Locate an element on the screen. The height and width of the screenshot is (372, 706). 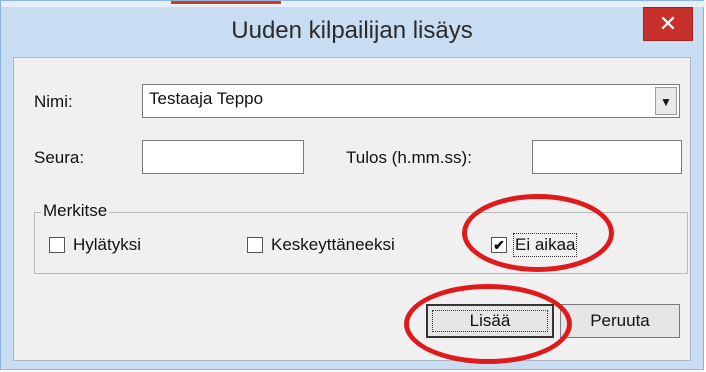
add-button: Lisää is located at coordinates (490, 321).